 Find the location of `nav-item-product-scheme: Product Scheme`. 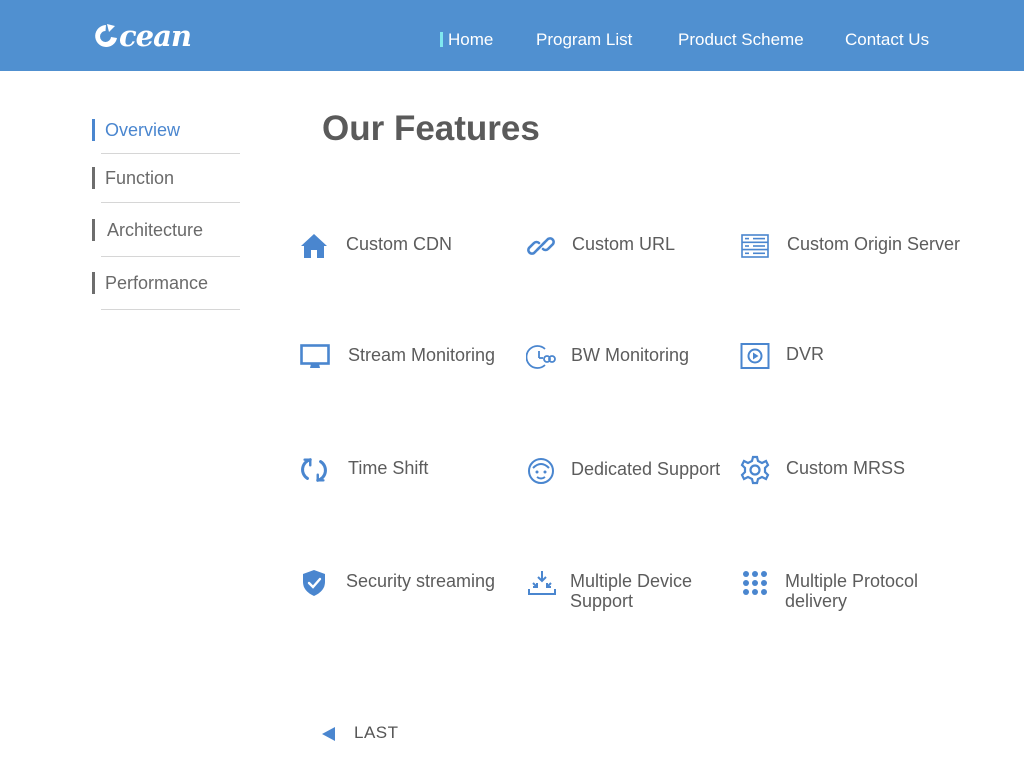

nav-item-product-scheme: Product Scheme is located at coordinates (741, 40).